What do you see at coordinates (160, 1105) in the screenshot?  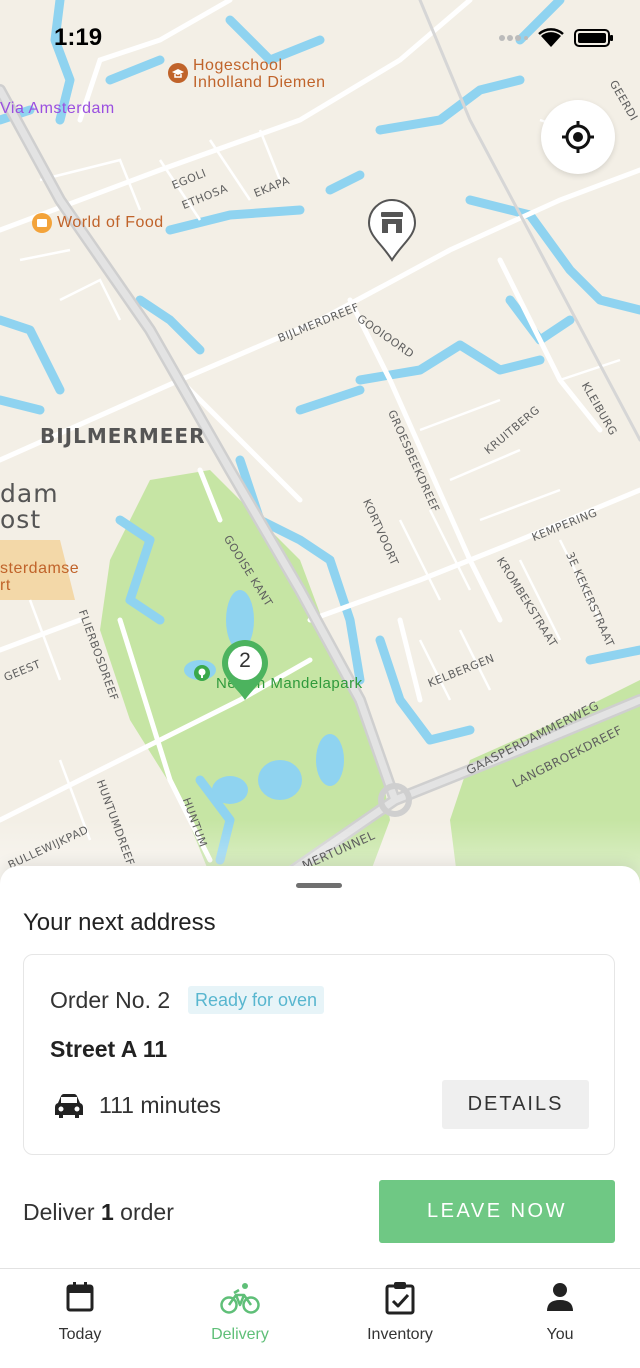 I see `order-eta: 111 minutes` at bounding box center [160, 1105].